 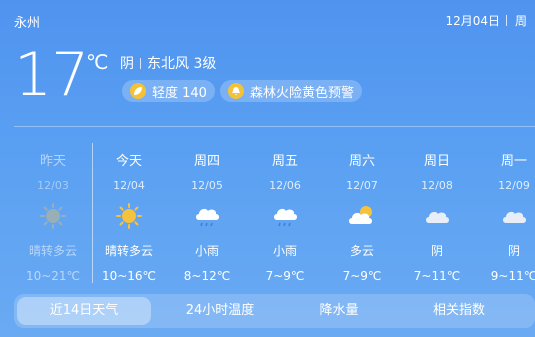 I want to click on divider-line, so click(x=274, y=126).